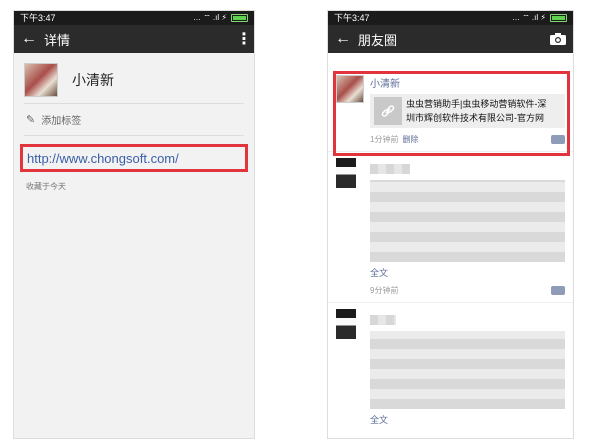  What do you see at coordinates (558, 290) in the screenshot?
I see `comment-icon` at bounding box center [558, 290].